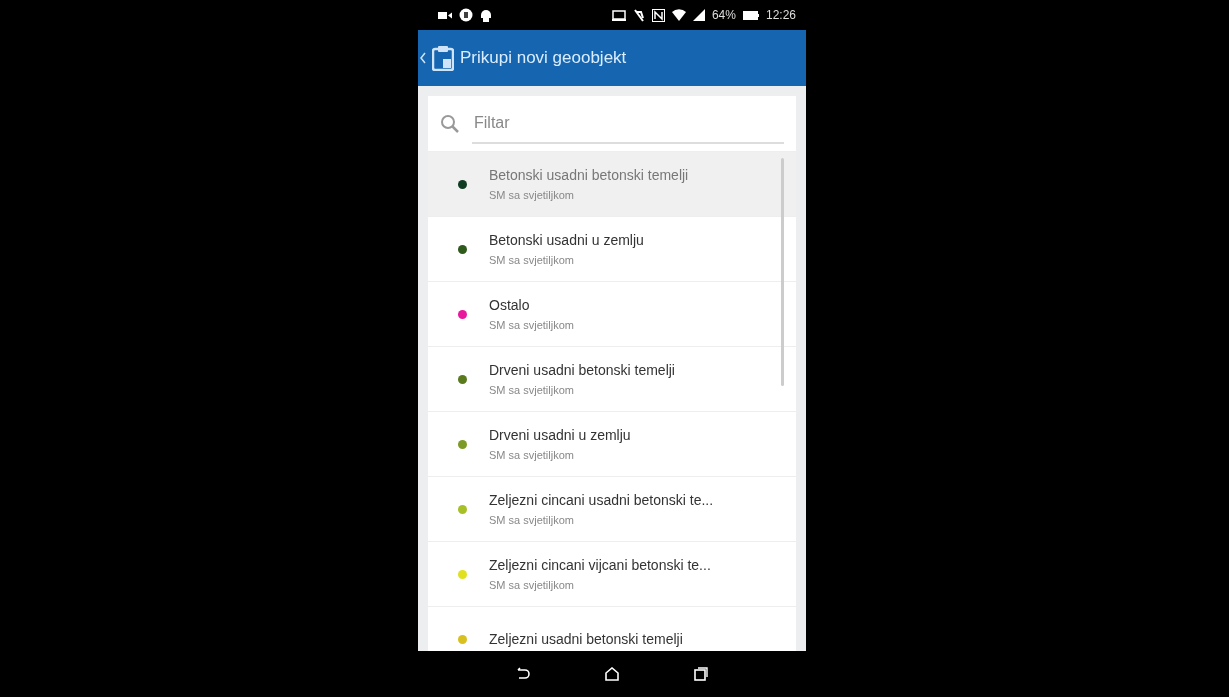 The width and height of the screenshot is (1229, 697). I want to click on item-title: Drveni usadni u zemlju, so click(560, 435).